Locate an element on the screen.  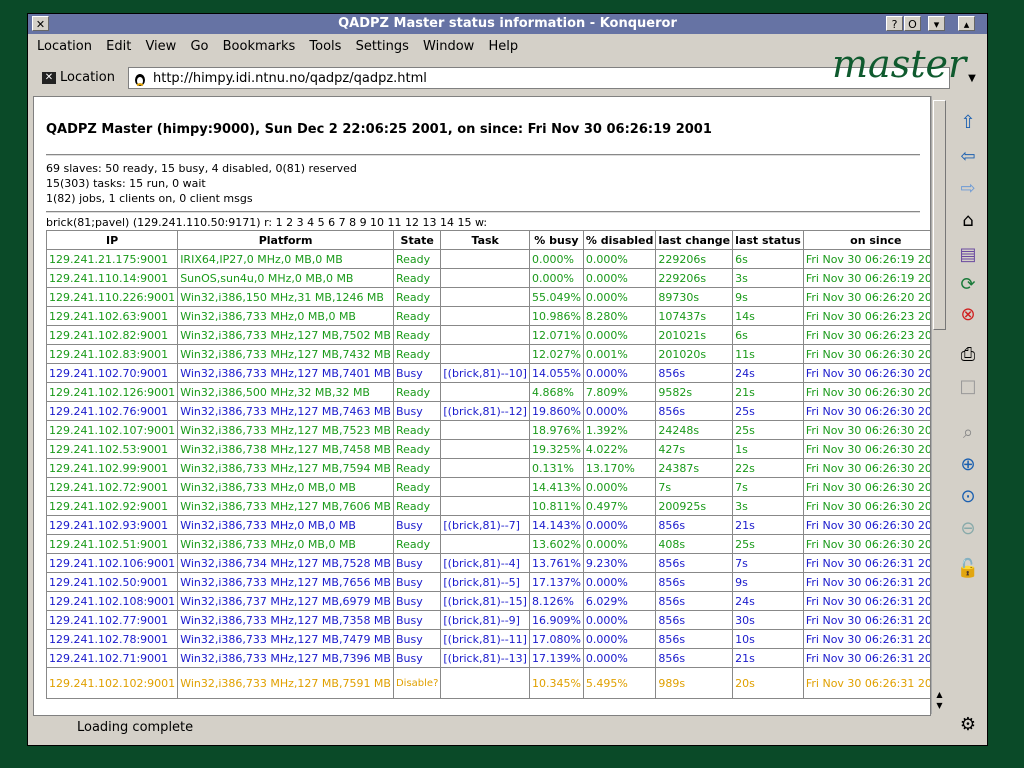
table-cell: 89730s is located at coordinates (694, 297).